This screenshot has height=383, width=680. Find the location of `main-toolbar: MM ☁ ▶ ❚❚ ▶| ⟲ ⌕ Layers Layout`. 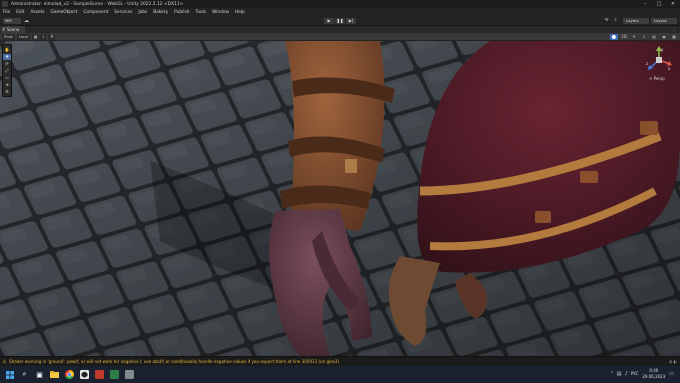

main-toolbar: MM ☁ ▶ ❚❚ ▶| ⟲ ⌕ Layers Layout is located at coordinates (340, 21).